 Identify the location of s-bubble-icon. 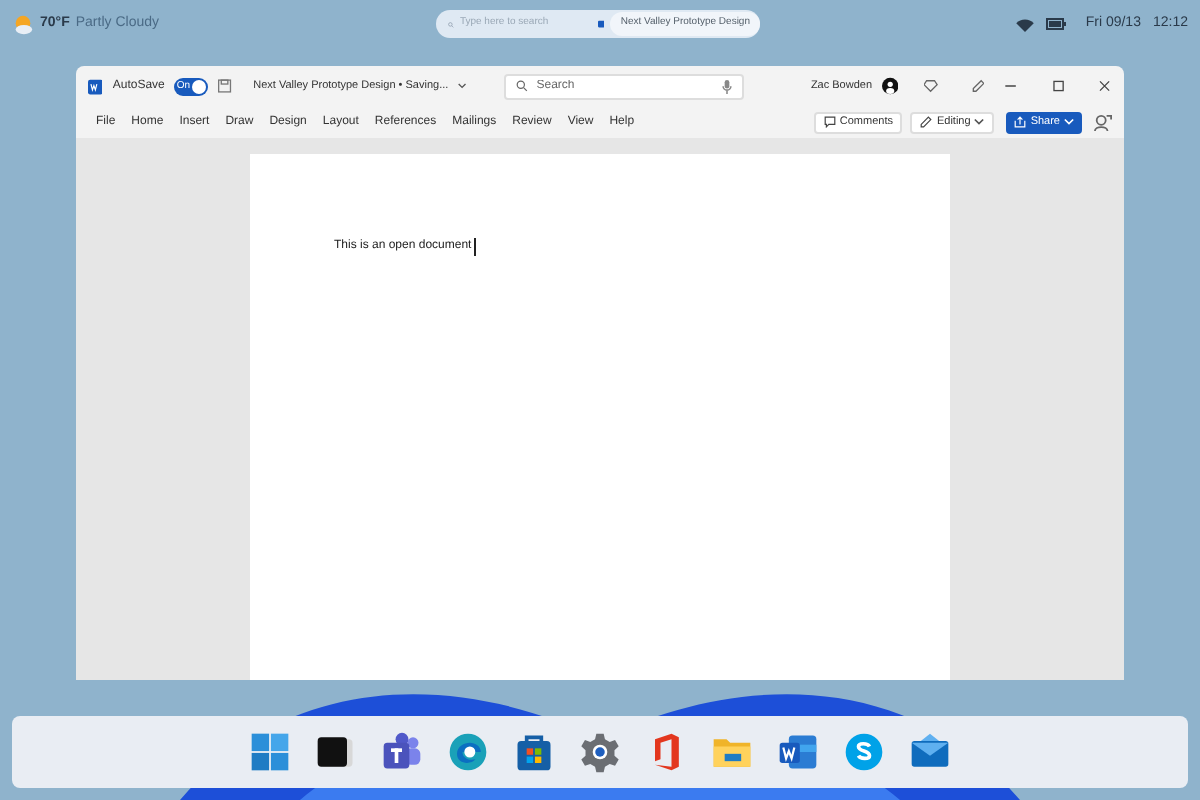
(864, 752).